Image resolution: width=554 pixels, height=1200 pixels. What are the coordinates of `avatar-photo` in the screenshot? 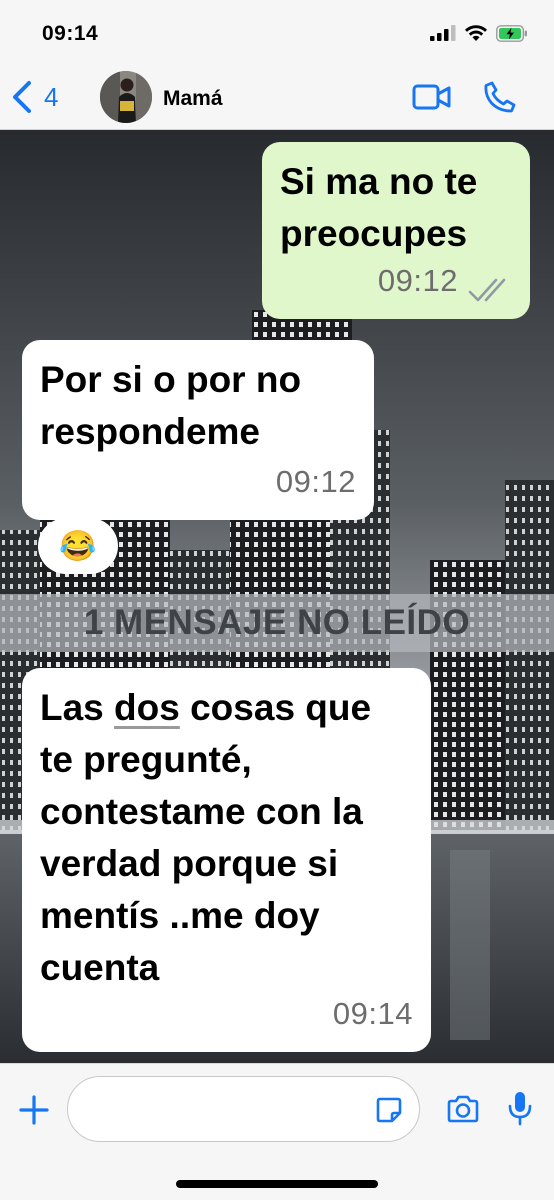 It's located at (126, 97).